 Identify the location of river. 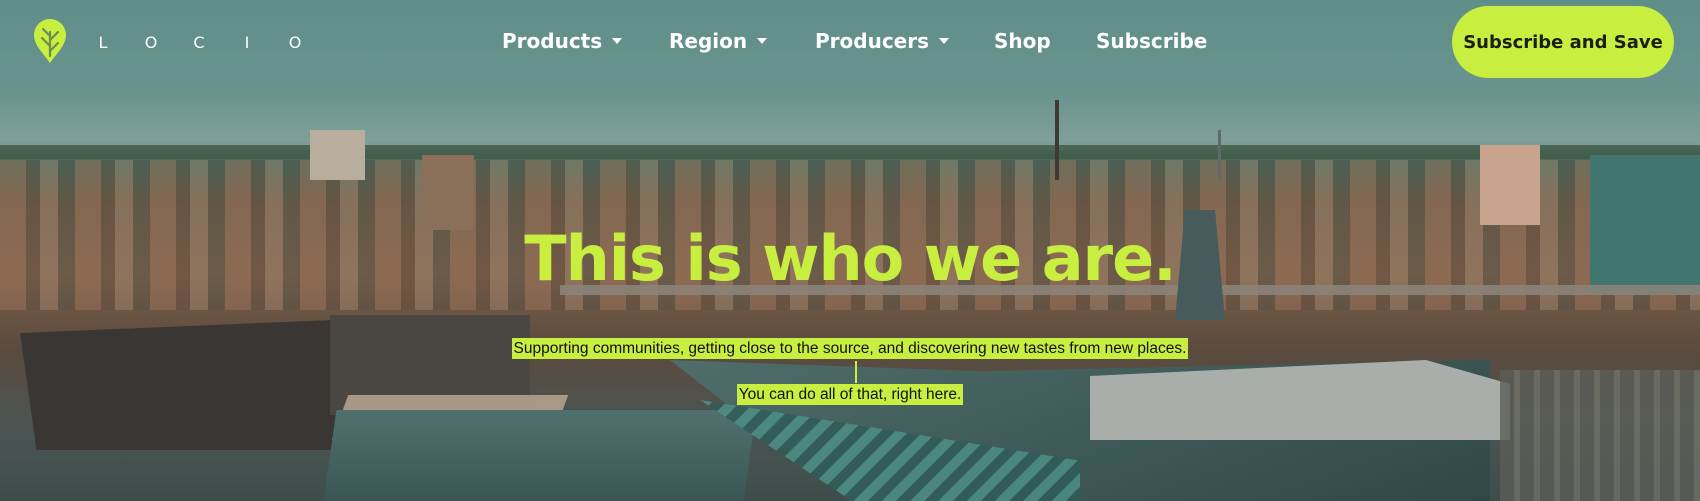
(540, 455).